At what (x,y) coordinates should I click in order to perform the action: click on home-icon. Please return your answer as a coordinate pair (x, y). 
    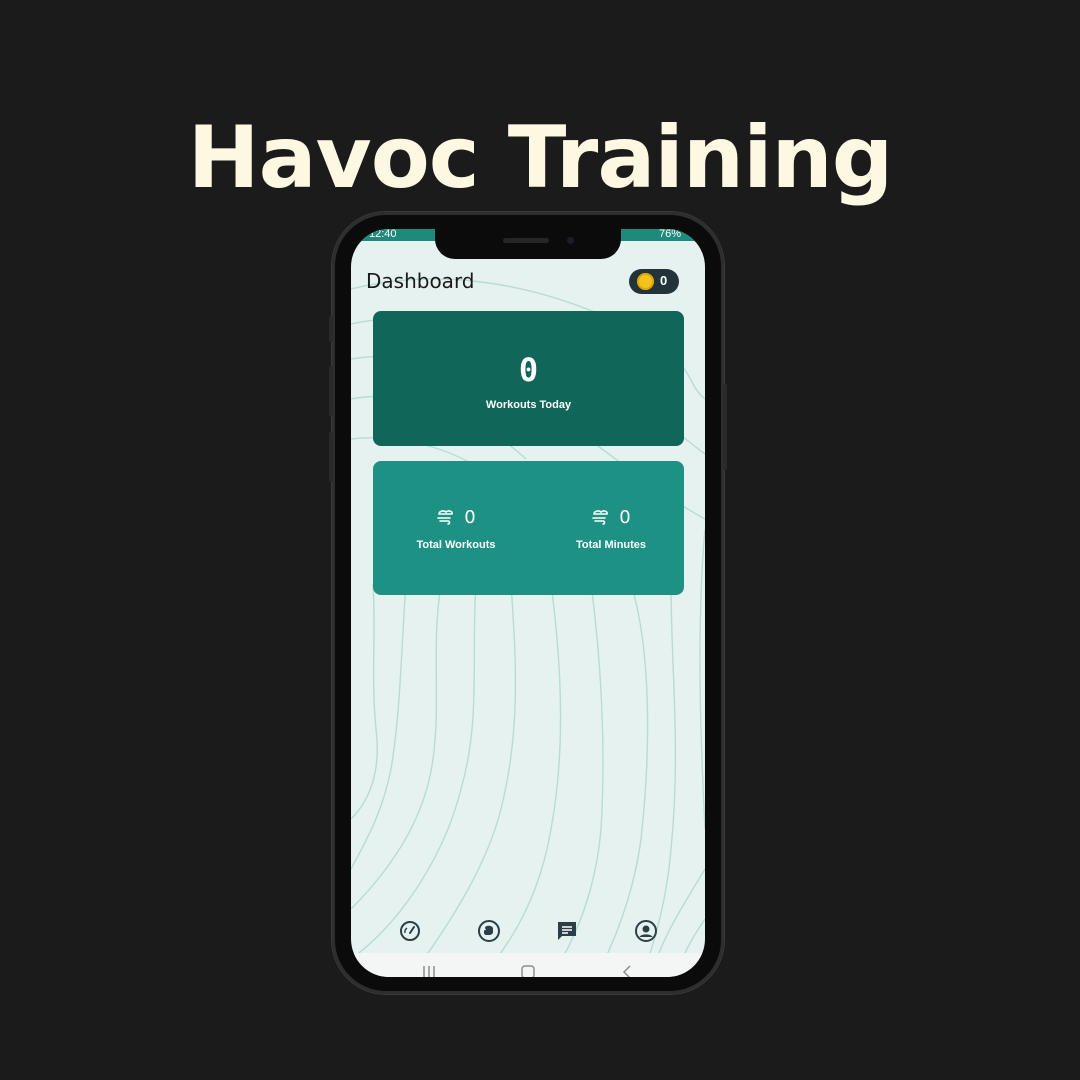
    Looking at the image, I should click on (528, 971).